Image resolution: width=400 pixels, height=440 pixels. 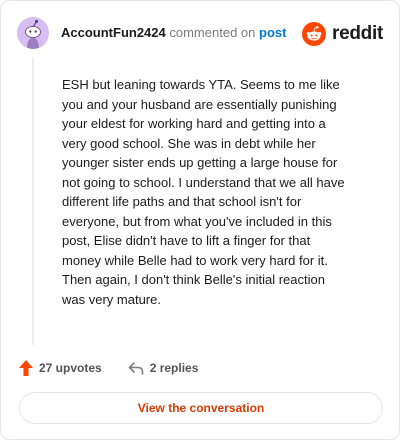 I want to click on upvote-arrow-icon, so click(x=26, y=368).